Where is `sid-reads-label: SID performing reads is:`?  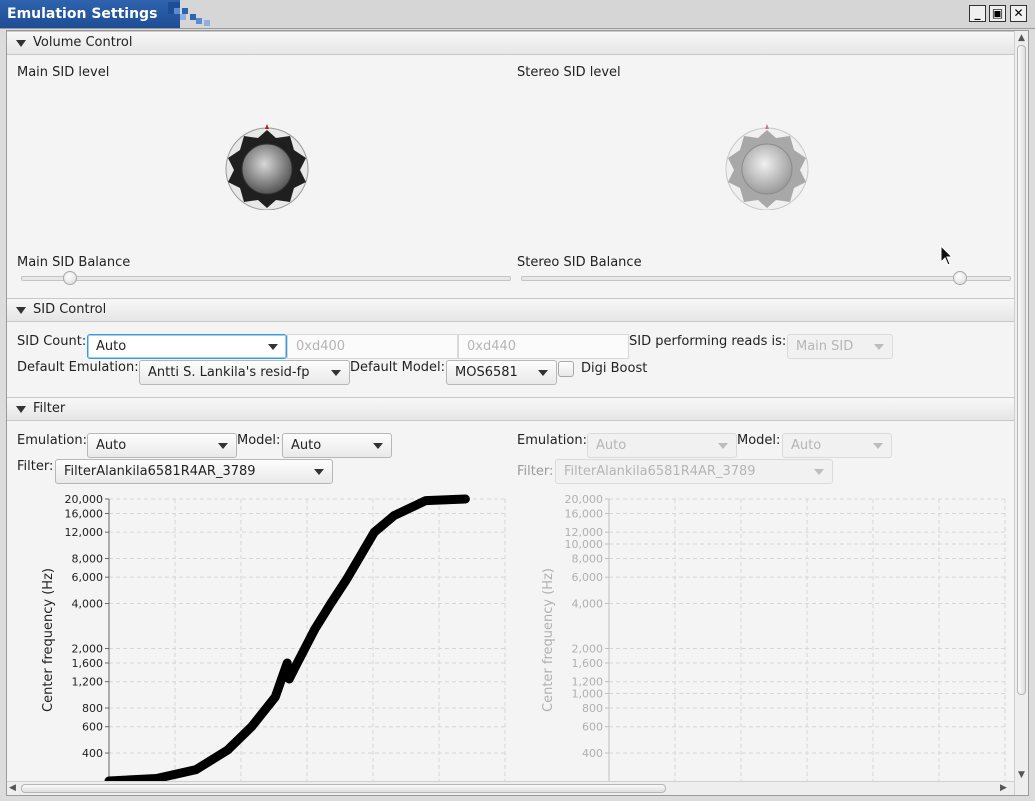 sid-reads-label: SID performing reads is: is located at coordinates (708, 341).